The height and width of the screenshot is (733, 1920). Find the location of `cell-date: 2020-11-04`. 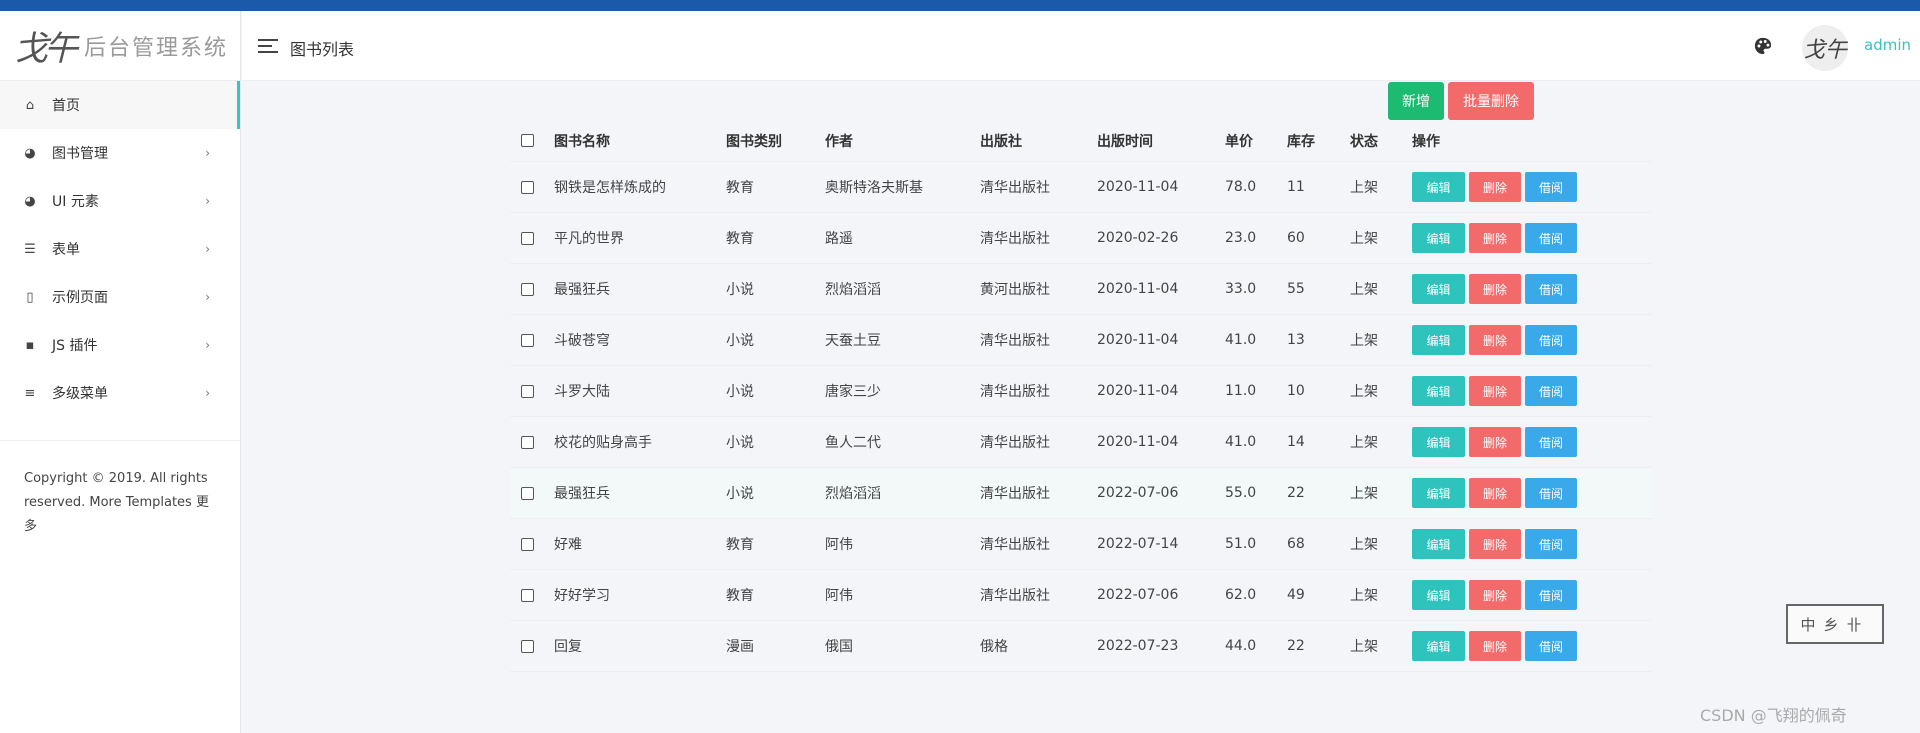

cell-date: 2020-11-04 is located at coordinates (1138, 340).